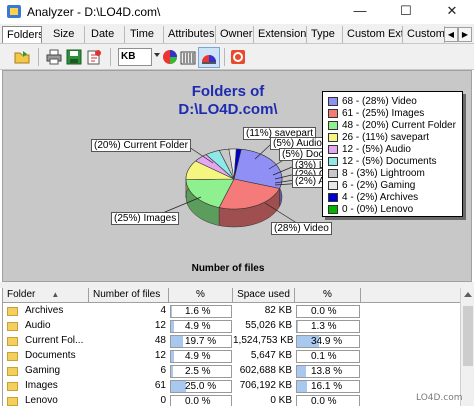  I want to click on vertical-scrollbar, so click(467, 347).